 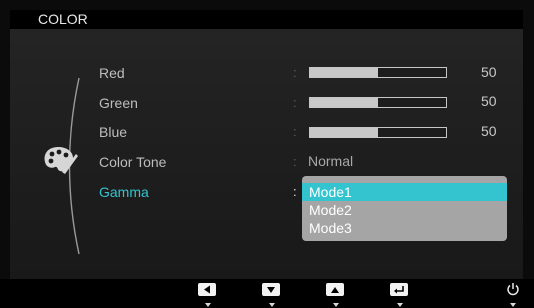 What do you see at coordinates (489, 131) in the screenshot?
I see `blue-value: 50` at bounding box center [489, 131].